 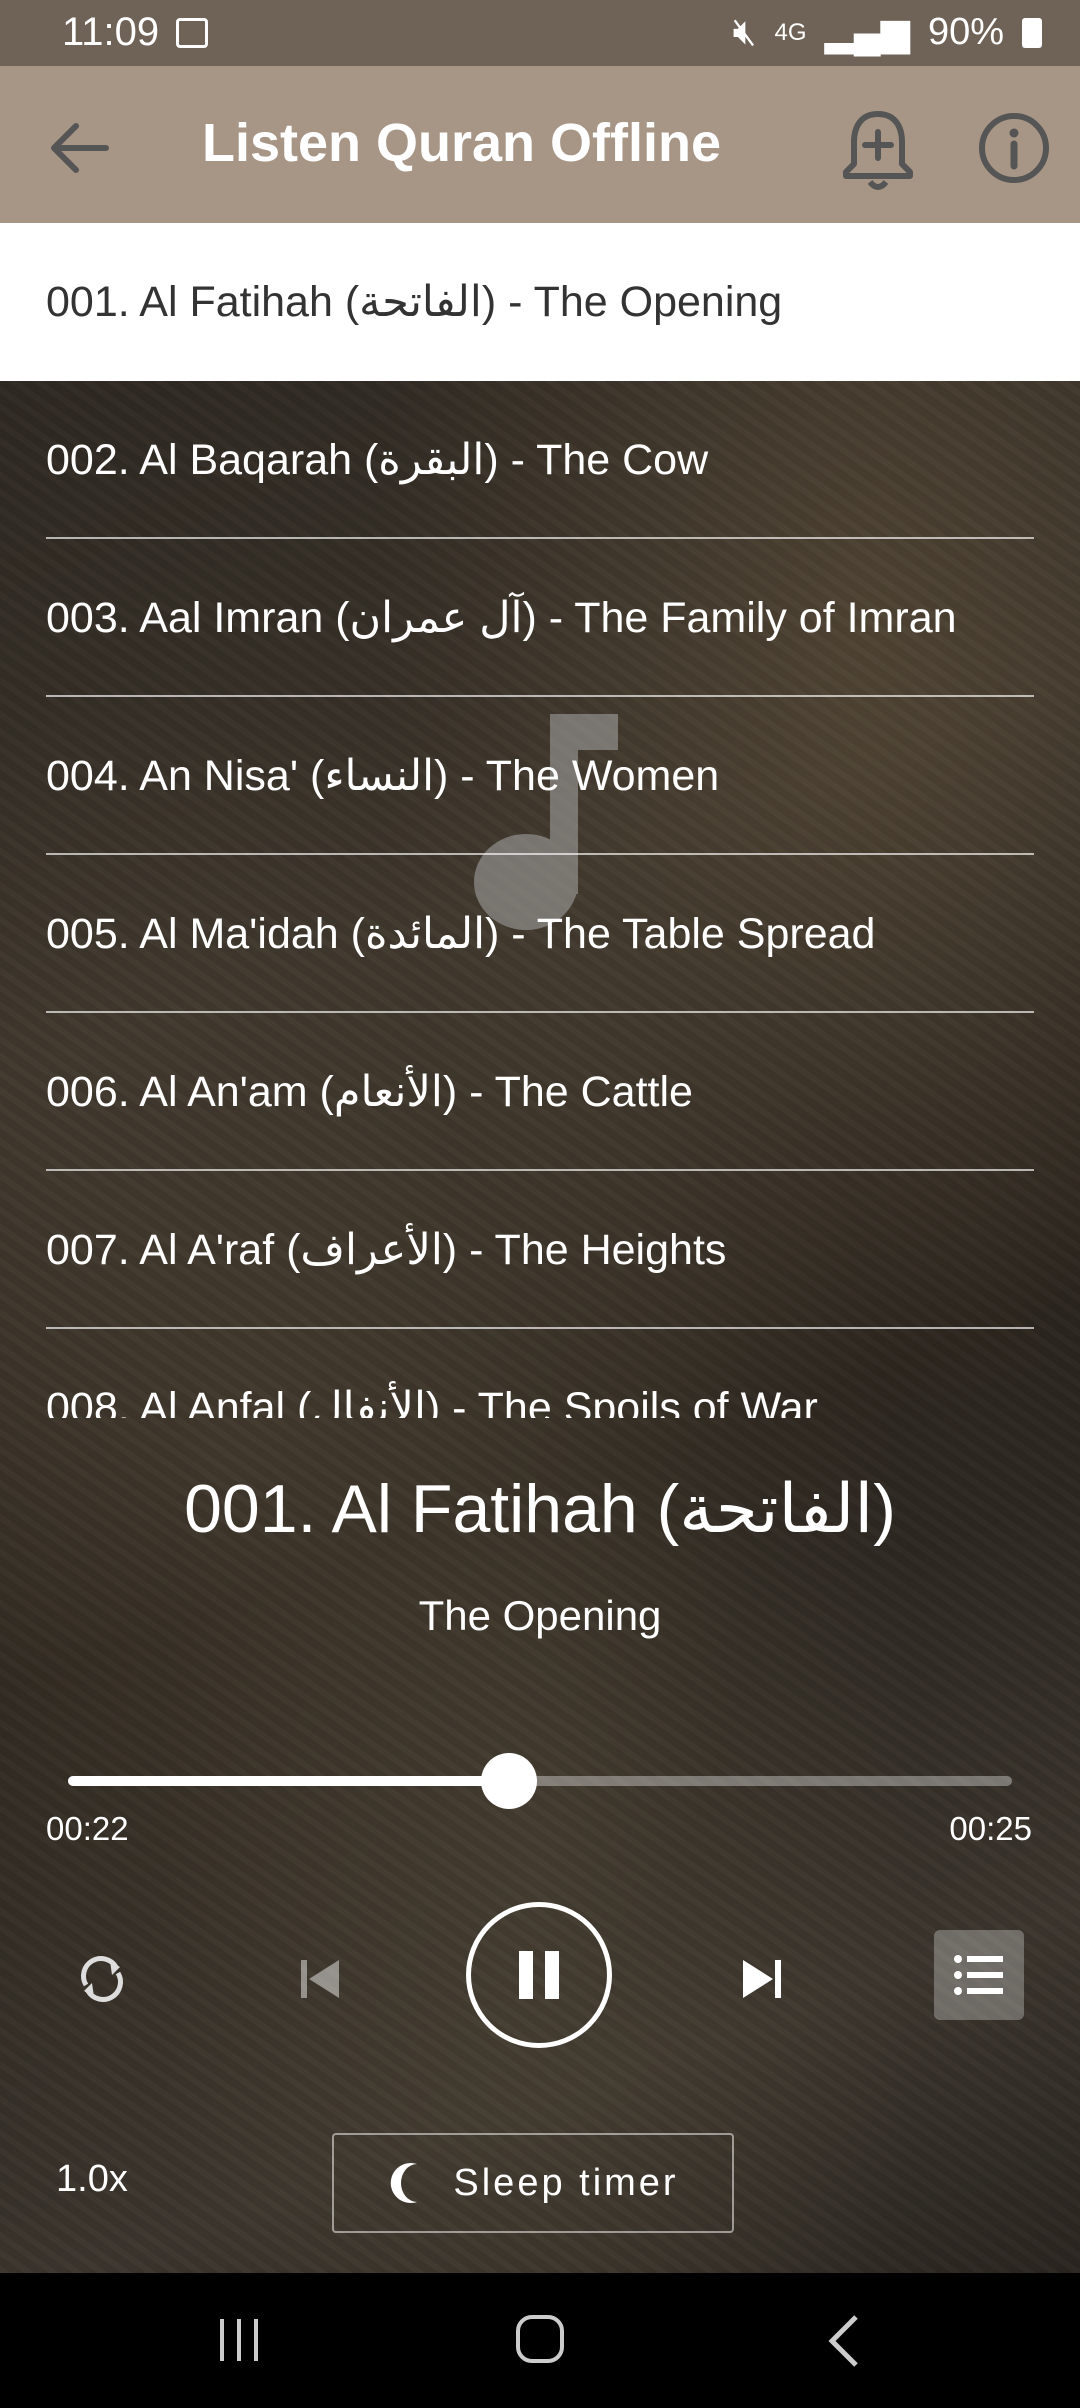 I want to click on repeat-icon, so click(x=102, y=1979).